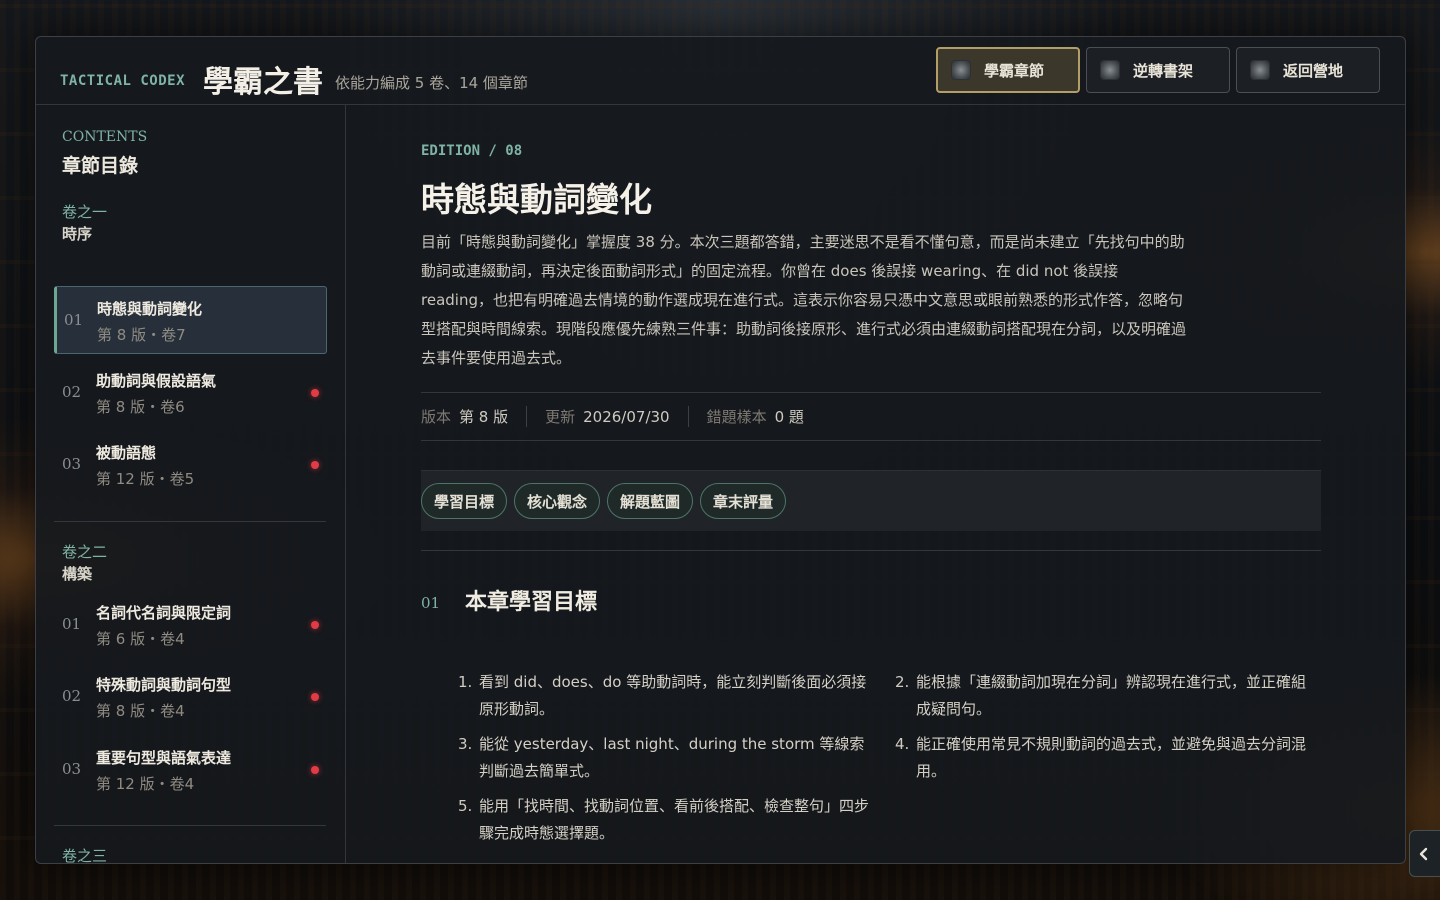  Describe the element at coordinates (465, 806) in the screenshot. I see `goal-number: 5.` at that location.